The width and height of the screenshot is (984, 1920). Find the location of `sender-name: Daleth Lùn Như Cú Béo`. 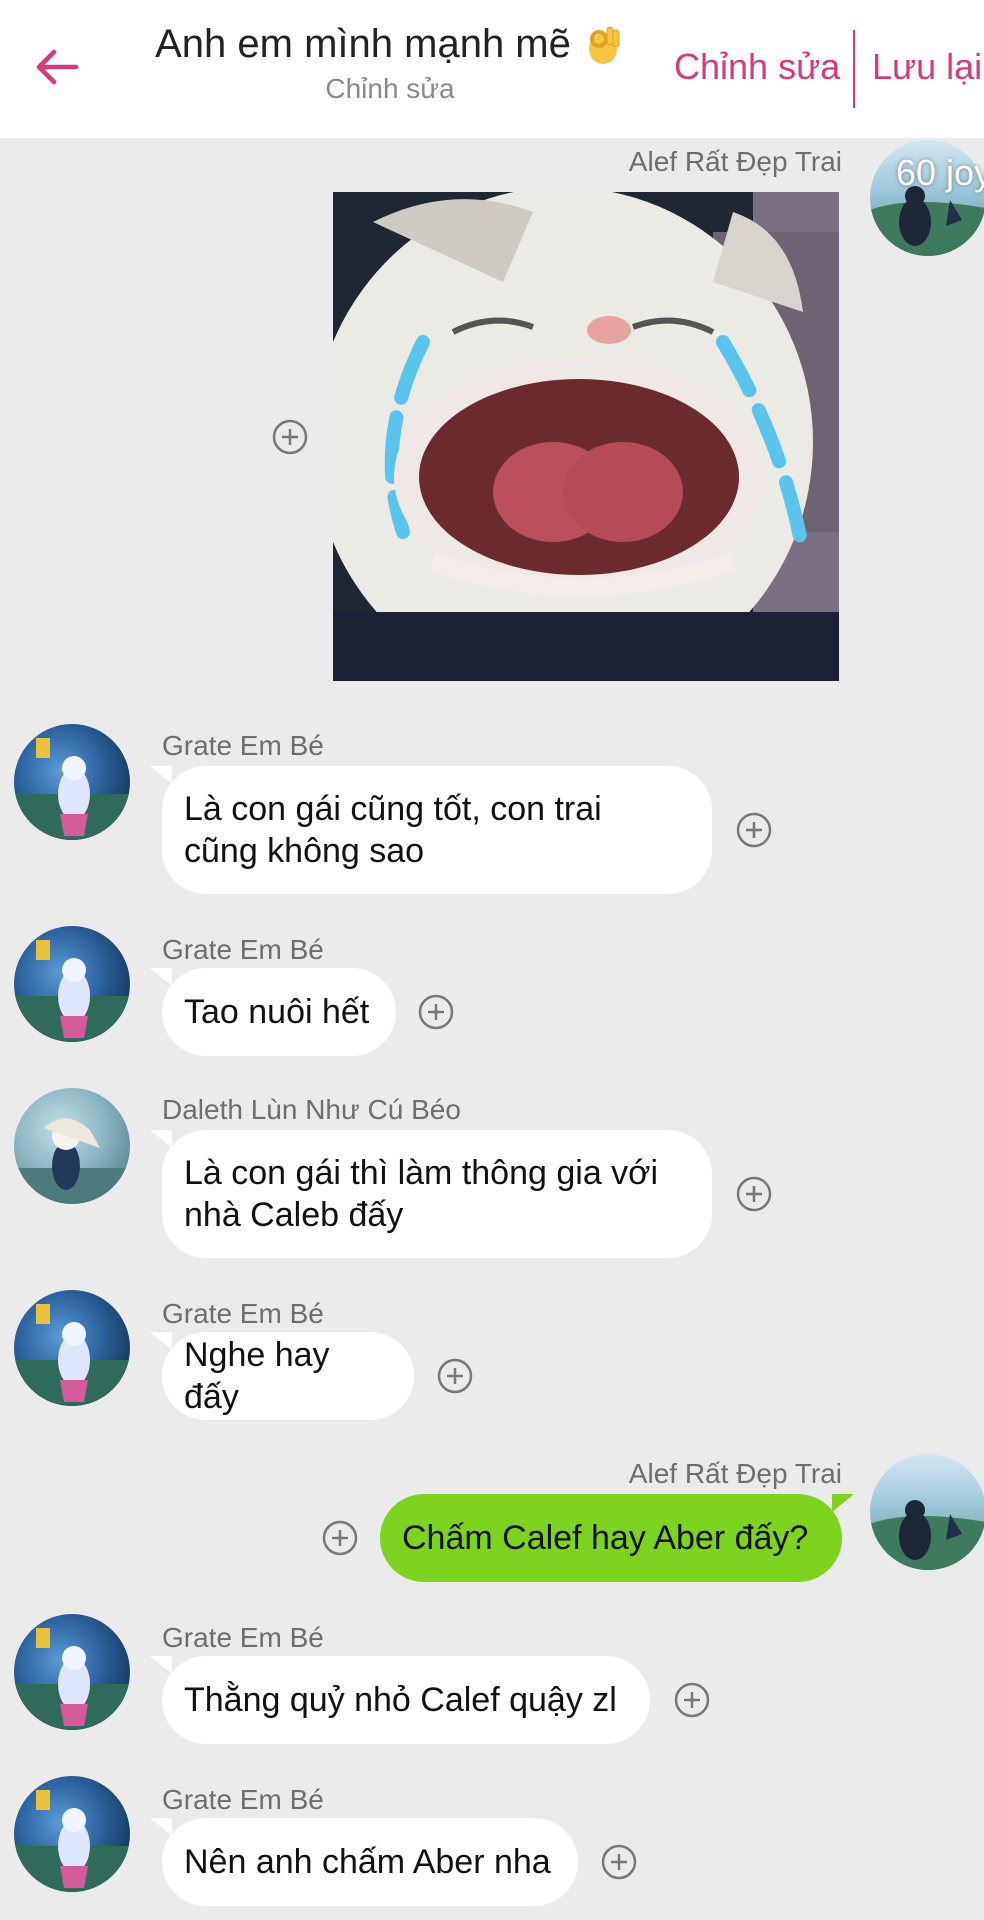

sender-name: Daleth Lùn Như Cú Béo is located at coordinates (311, 1109).